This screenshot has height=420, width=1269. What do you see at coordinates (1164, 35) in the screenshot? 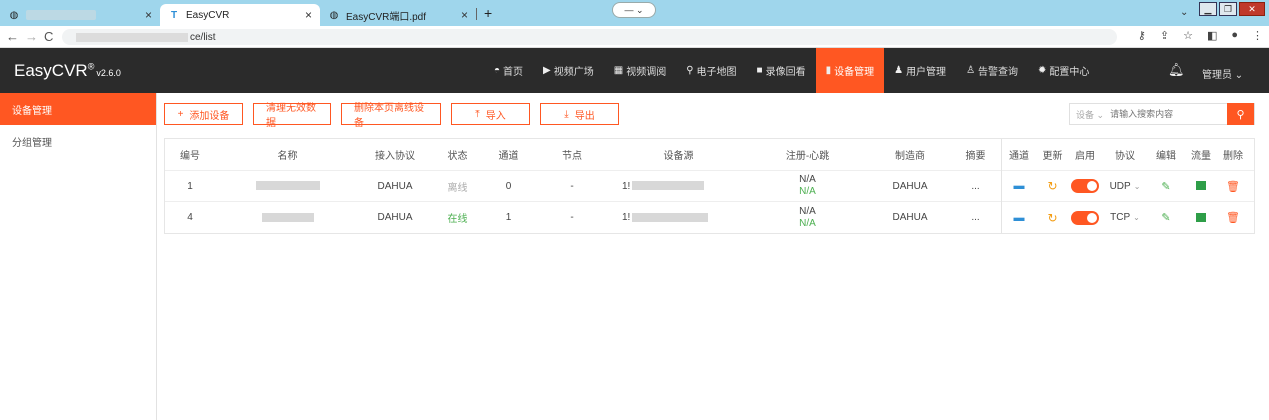
I see `share-icon: ⇪` at bounding box center [1164, 35].